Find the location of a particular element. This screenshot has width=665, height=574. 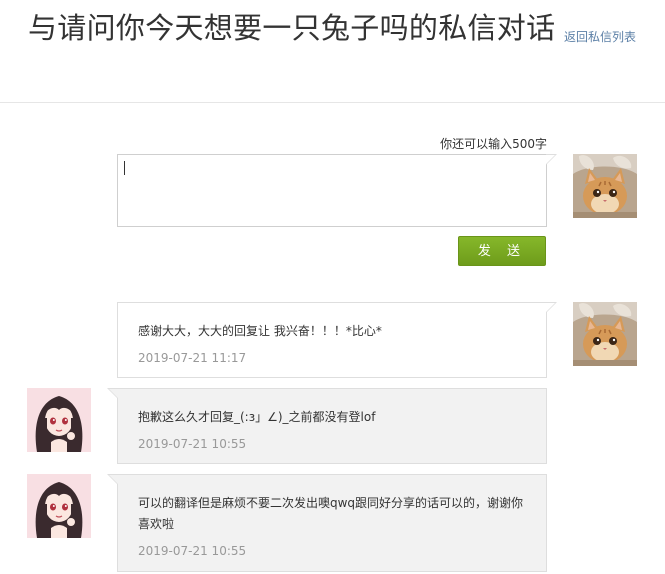

compose-box is located at coordinates (337, 190).